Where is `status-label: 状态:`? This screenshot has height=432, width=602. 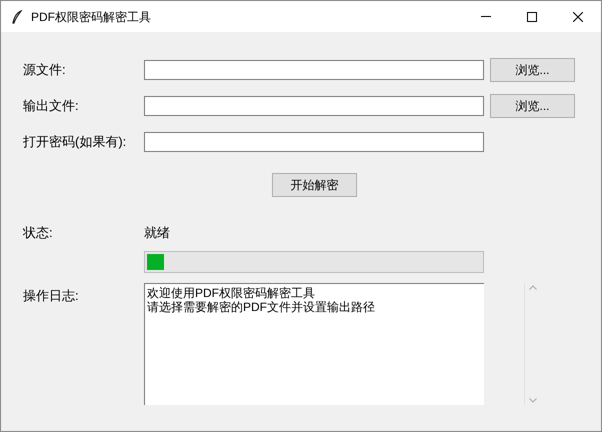 status-label: 状态: is located at coordinates (38, 233).